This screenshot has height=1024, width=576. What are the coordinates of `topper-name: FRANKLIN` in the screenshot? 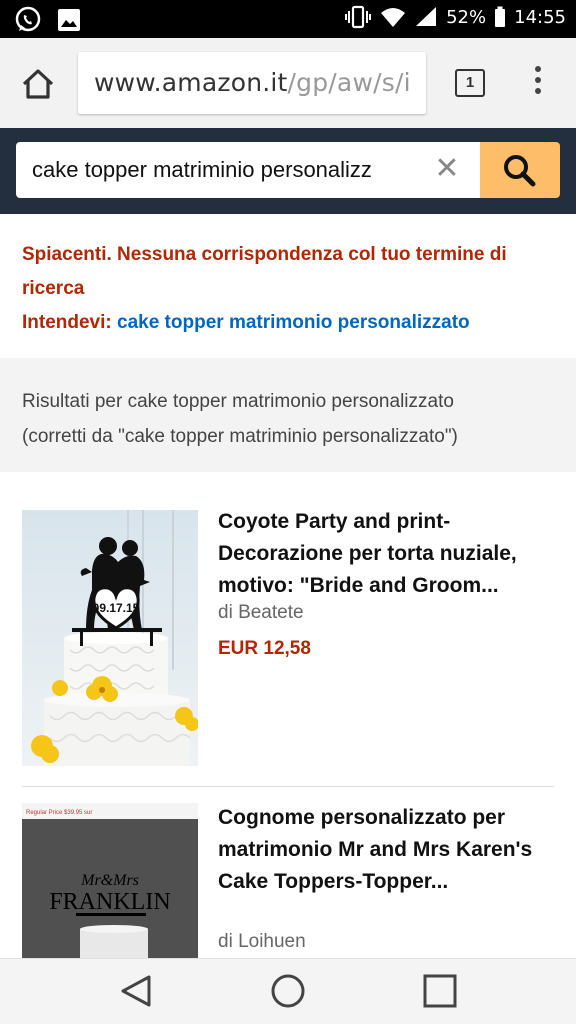 It's located at (109, 902).